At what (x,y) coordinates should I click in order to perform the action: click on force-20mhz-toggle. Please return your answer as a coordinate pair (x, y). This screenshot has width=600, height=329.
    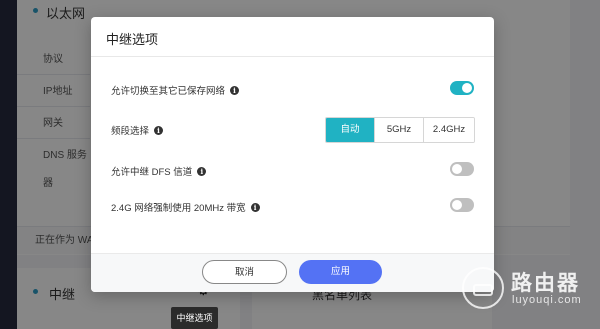
    Looking at the image, I should click on (462, 205).